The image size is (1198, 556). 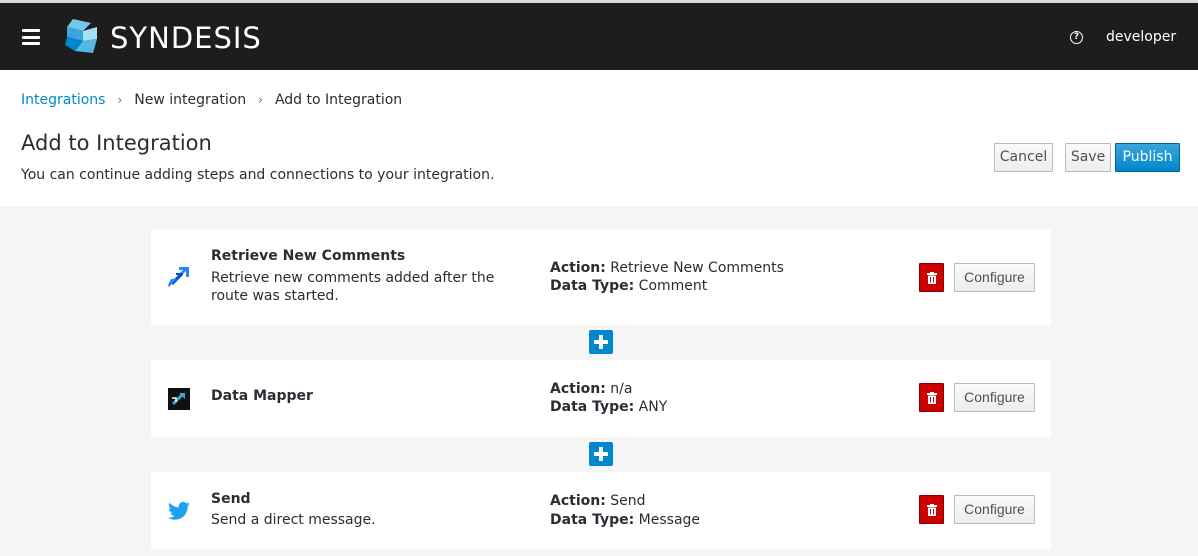 What do you see at coordinates (1147, 157) in the screenshot?
I see `publish-button: Publish` at bounding box center [1147, 157].